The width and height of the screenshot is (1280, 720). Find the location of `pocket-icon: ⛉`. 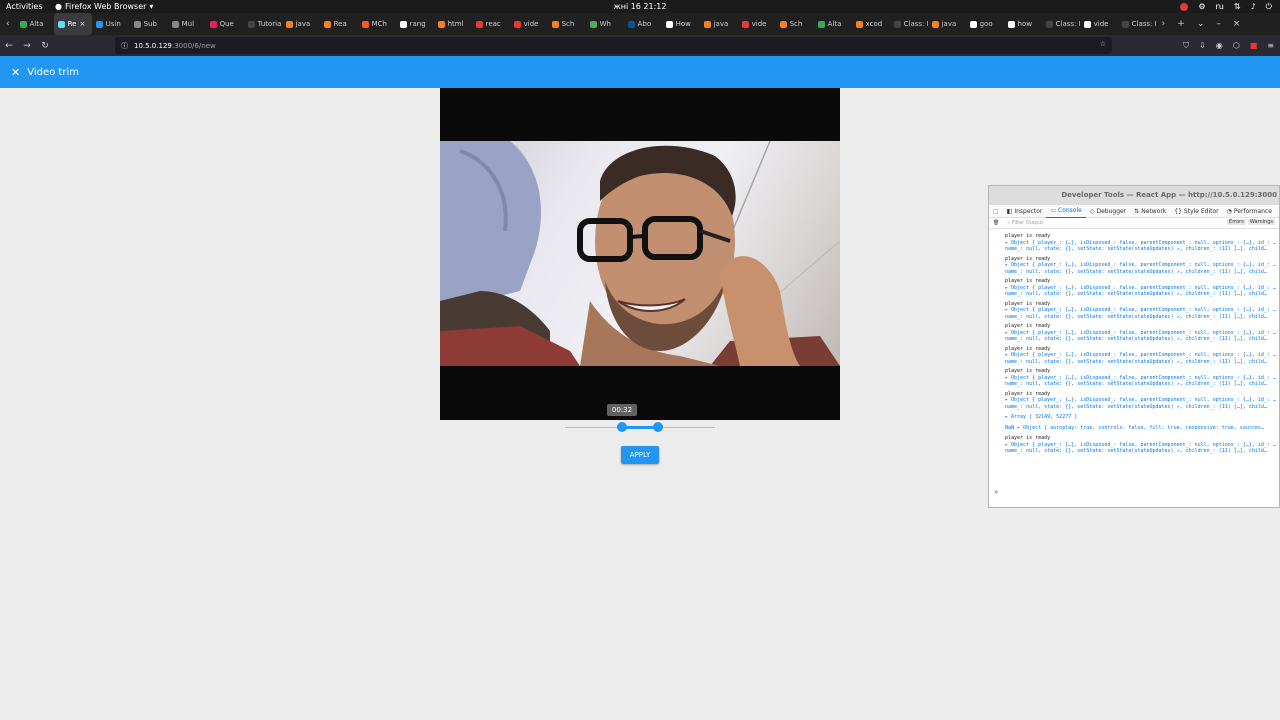

pocket-icon: ⛉ is located at coordinates (1186, 46).